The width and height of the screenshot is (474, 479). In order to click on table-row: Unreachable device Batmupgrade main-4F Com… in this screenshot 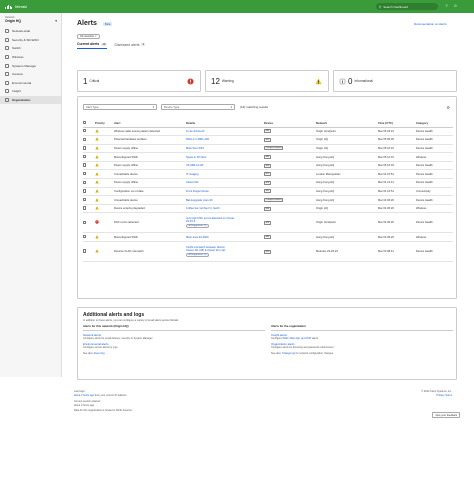, I will do `click(268, 200)`.